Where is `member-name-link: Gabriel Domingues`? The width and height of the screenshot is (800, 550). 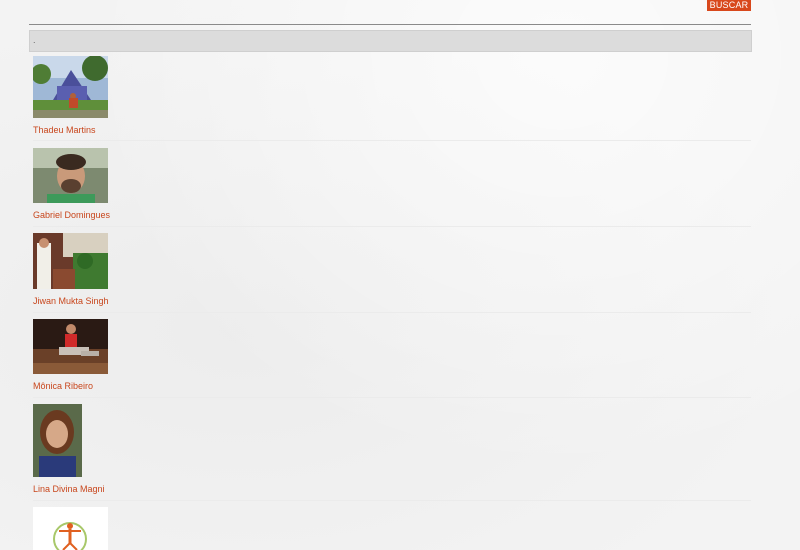
member-name-link: Gabriel Domingues is located at coordinates (71, 215).